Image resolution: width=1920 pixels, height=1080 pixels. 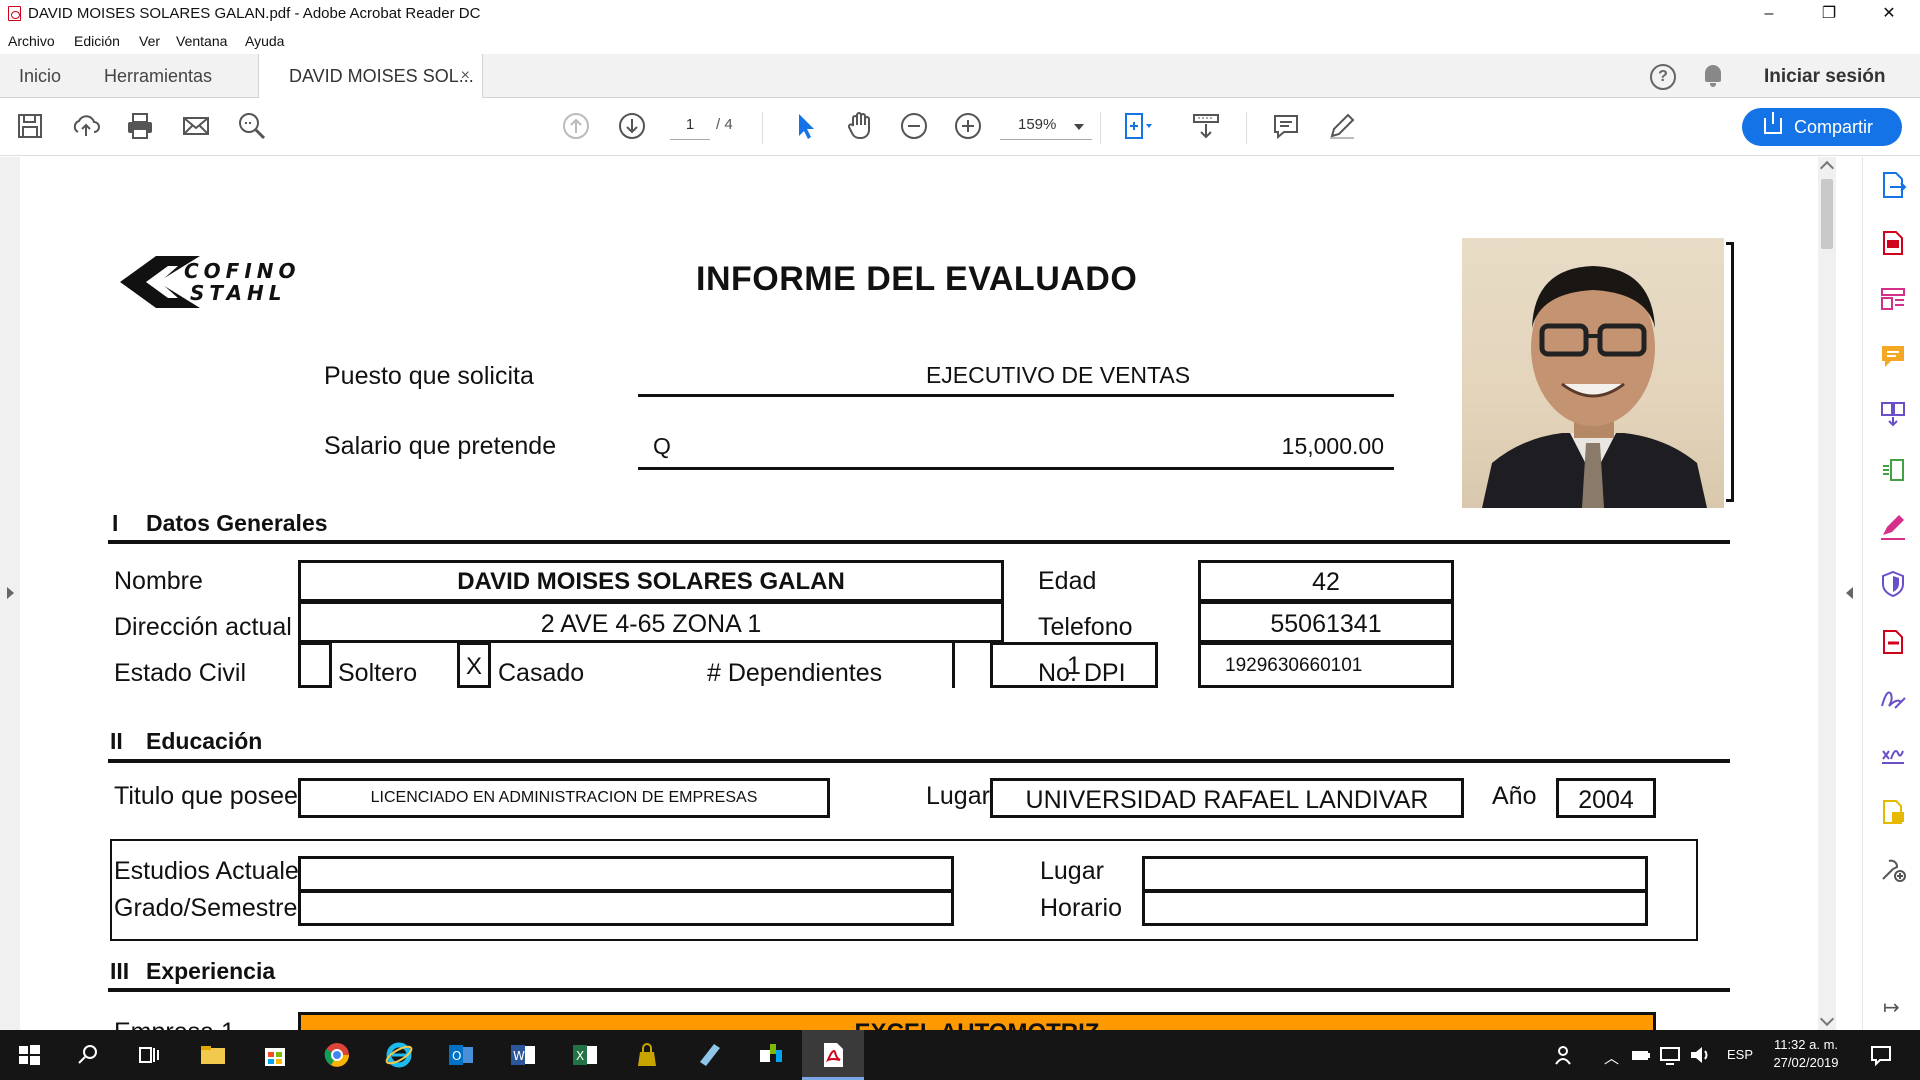 I want to click on file-explorer-icon, so click(x=213, y=1055).